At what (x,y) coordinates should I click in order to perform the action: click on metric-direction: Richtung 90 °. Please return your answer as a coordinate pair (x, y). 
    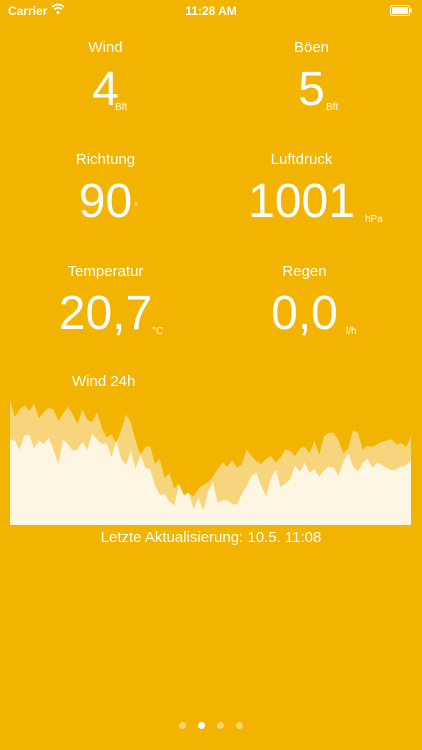
    Looking at the image, I should click on (105, 191).